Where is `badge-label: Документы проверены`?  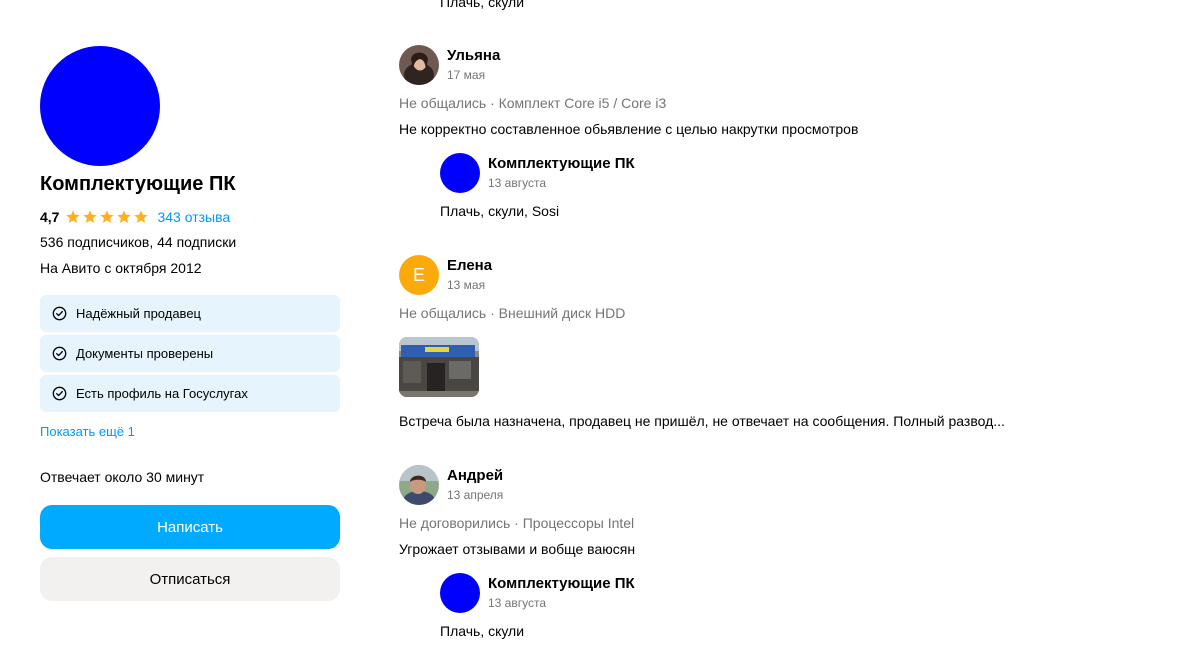
badge-label: Документы проверены is located at coordinates (145, 353).